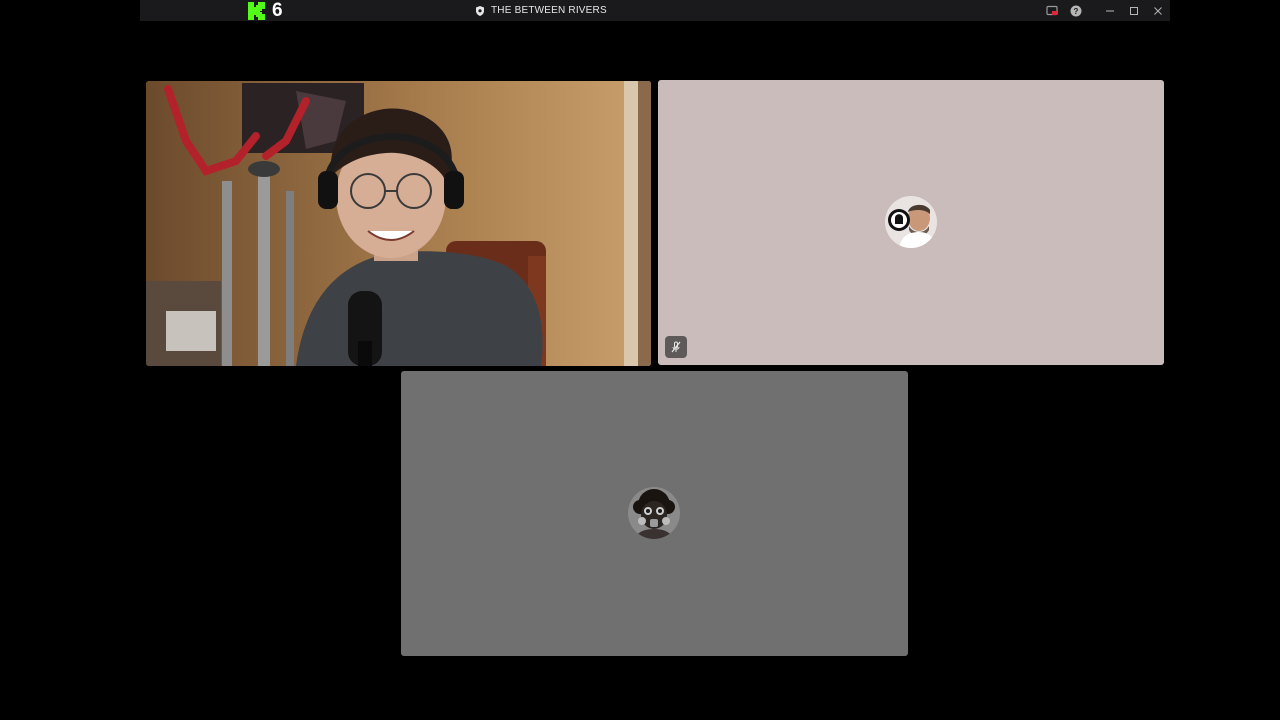 This screenshot has height=720, width=1280. I want to click on help-button: ?, so click(1076, 10).